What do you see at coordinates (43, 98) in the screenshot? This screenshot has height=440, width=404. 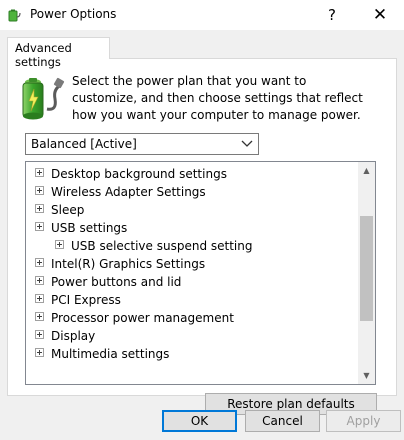 I see `battery-plug-icon` at bounding box center [43, 98].